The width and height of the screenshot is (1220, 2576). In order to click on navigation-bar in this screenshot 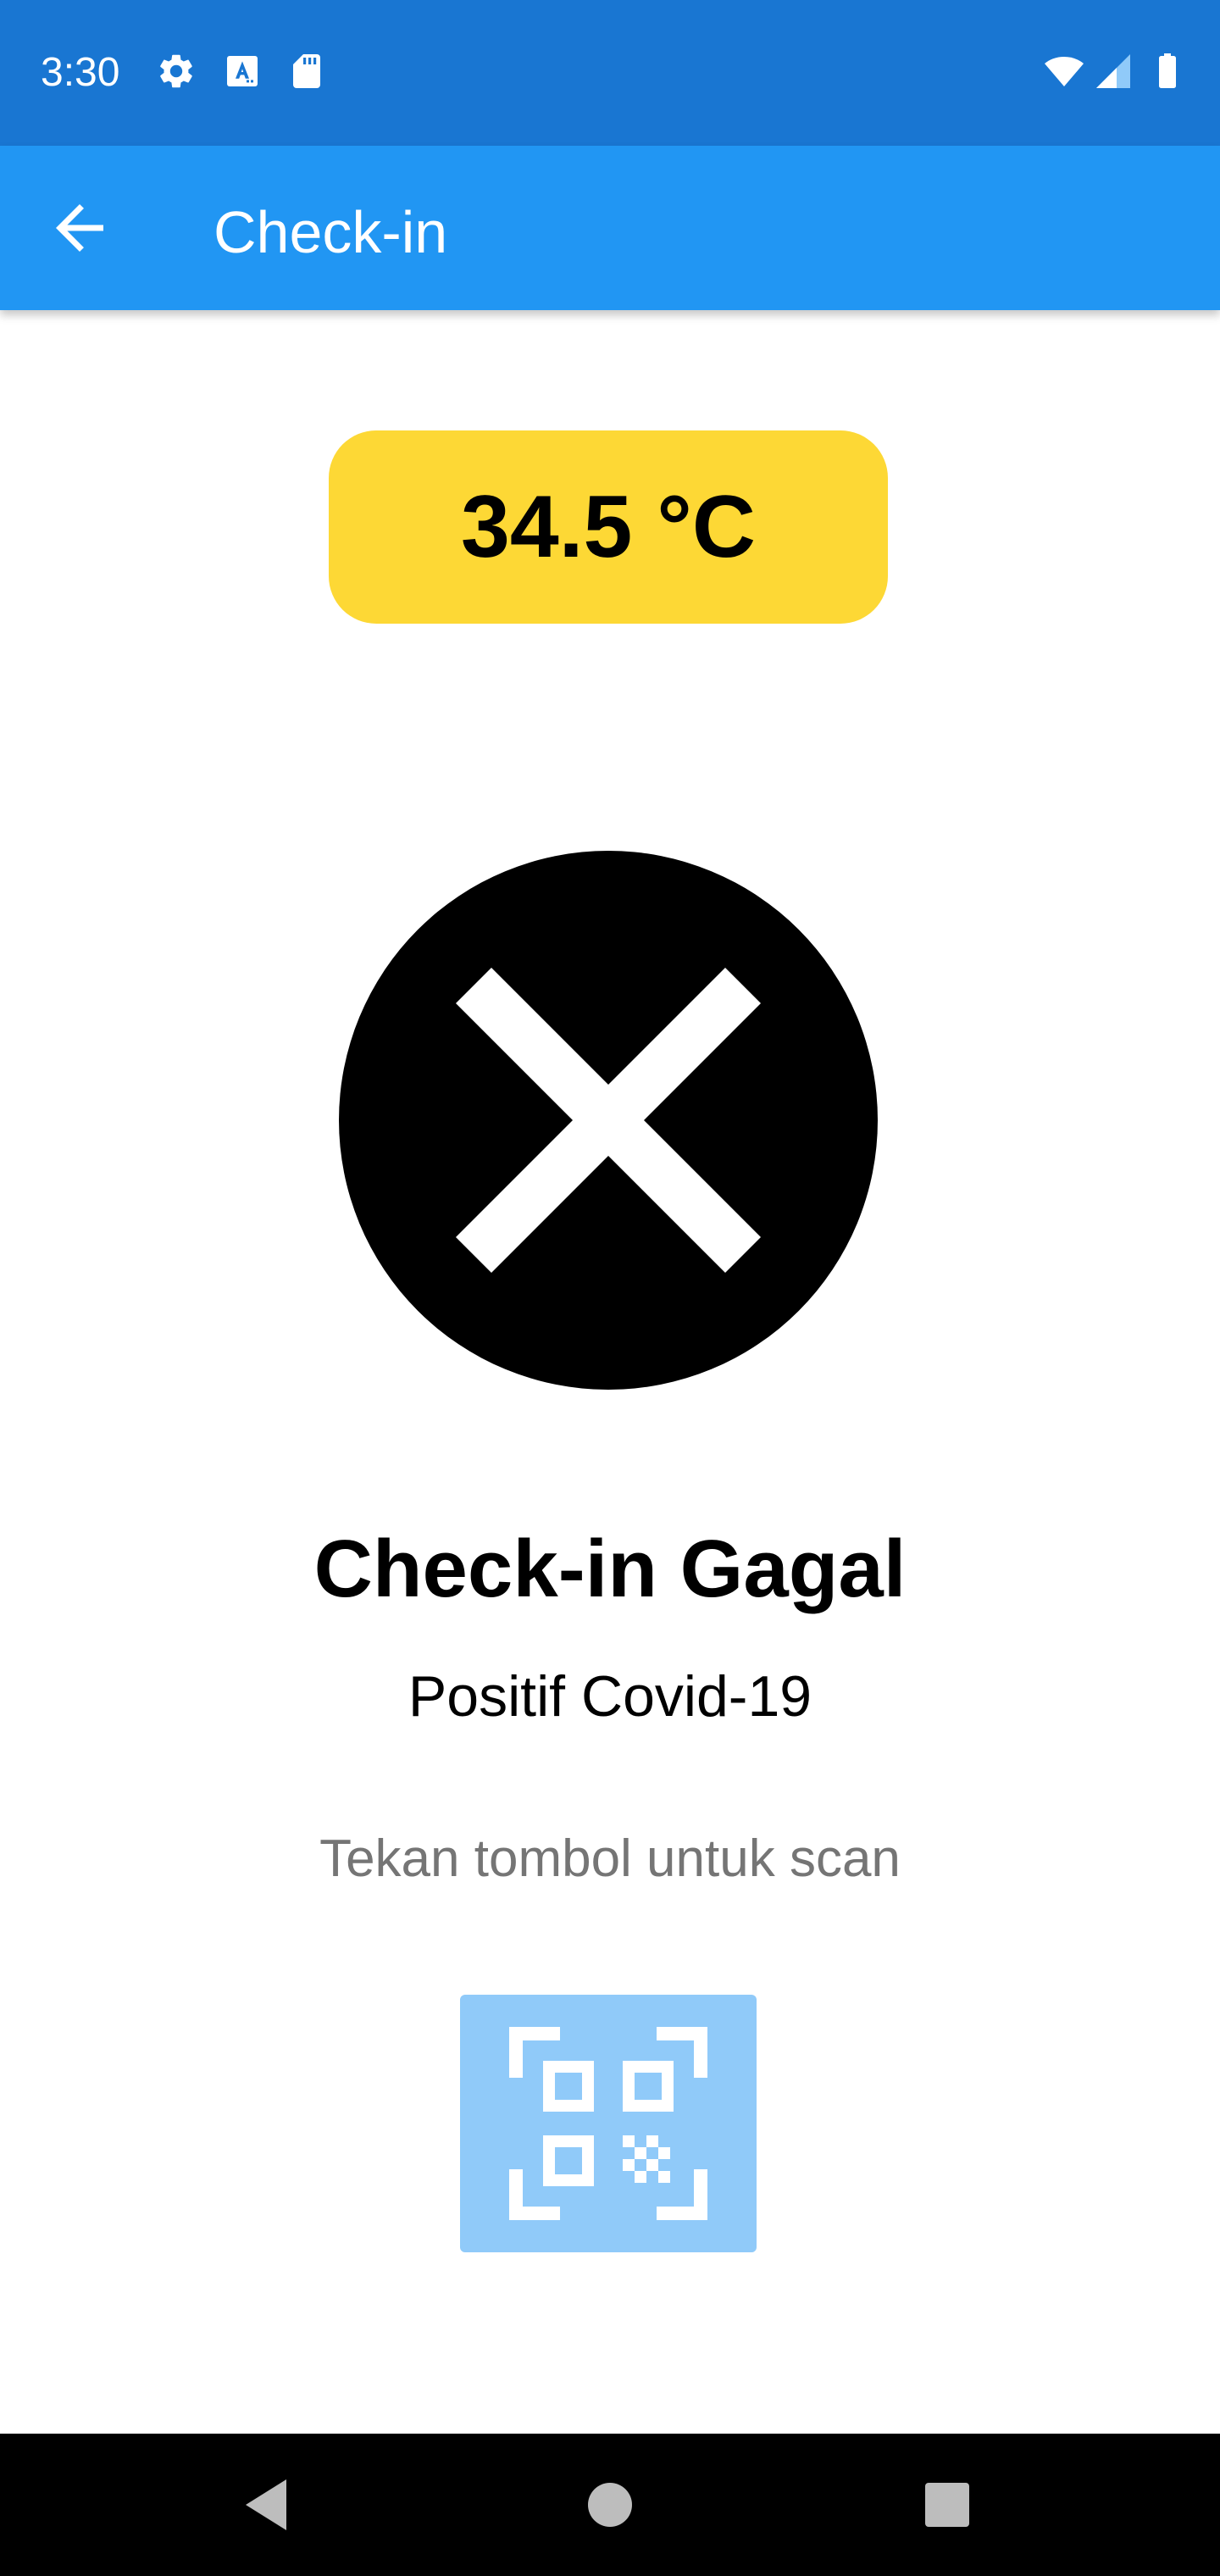, I will do `click(610, 2505)`.